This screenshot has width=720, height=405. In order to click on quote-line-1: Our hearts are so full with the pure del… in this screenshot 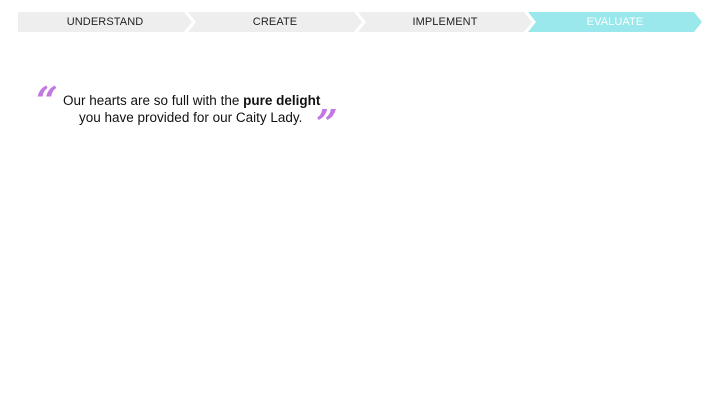, I will do `click(191, 100)`.